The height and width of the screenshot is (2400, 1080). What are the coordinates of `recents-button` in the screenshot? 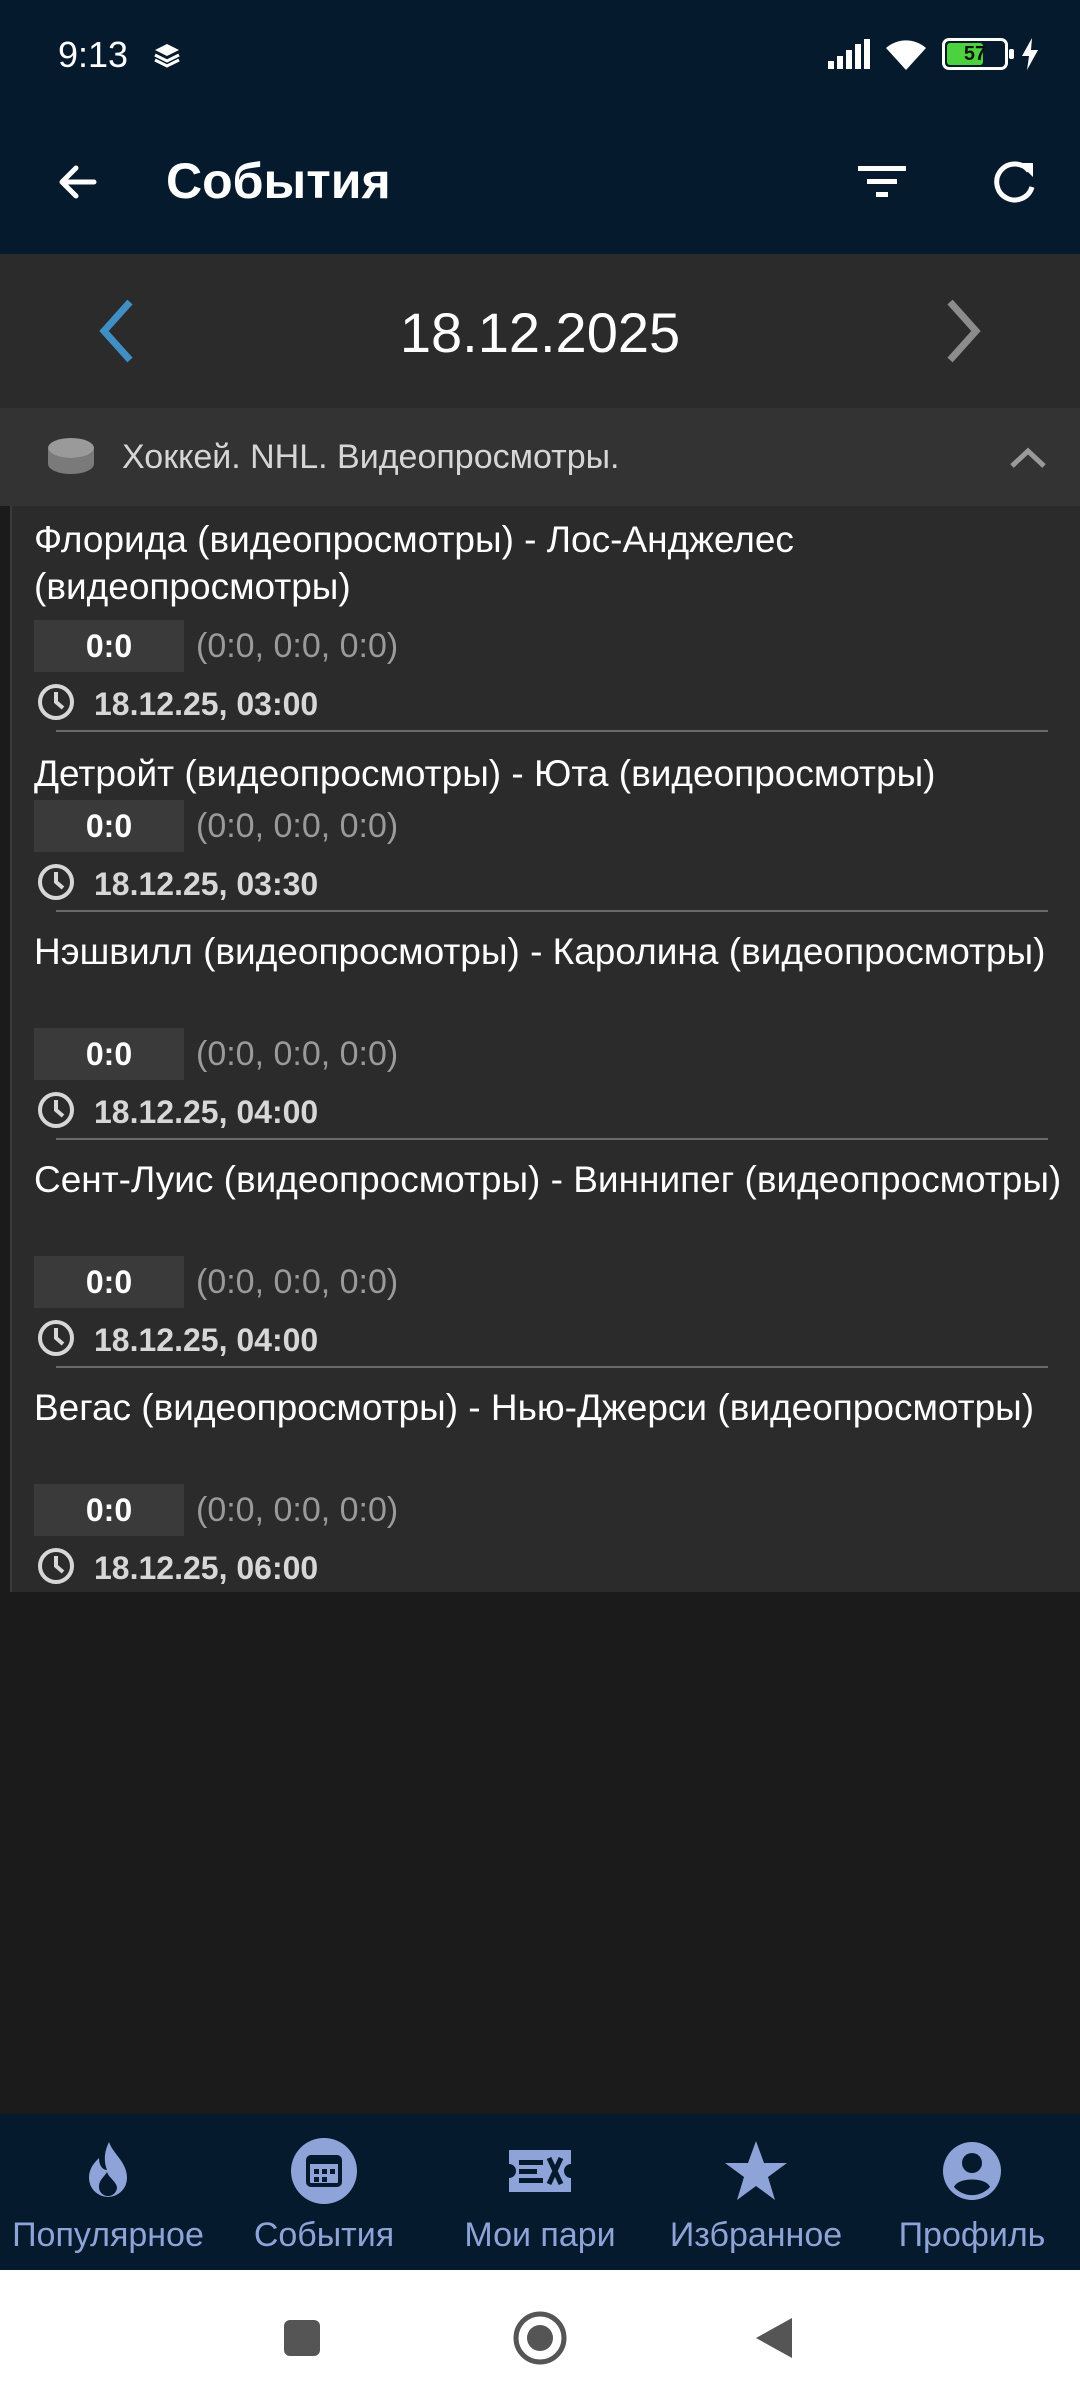 It's located at (302, 2338).